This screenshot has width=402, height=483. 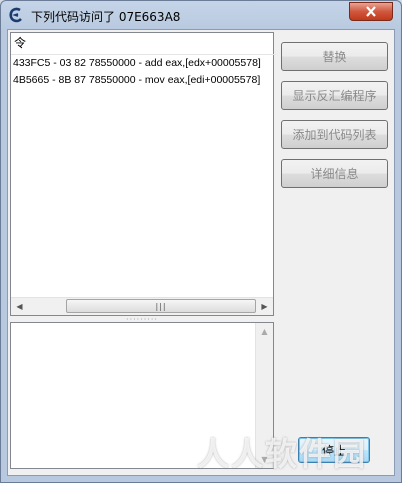 What do you see at coordinates (334, 134) in the screenshot?
I see `add-to-codelist-button: 添加到代码列表` at bounding box center [334, 134].